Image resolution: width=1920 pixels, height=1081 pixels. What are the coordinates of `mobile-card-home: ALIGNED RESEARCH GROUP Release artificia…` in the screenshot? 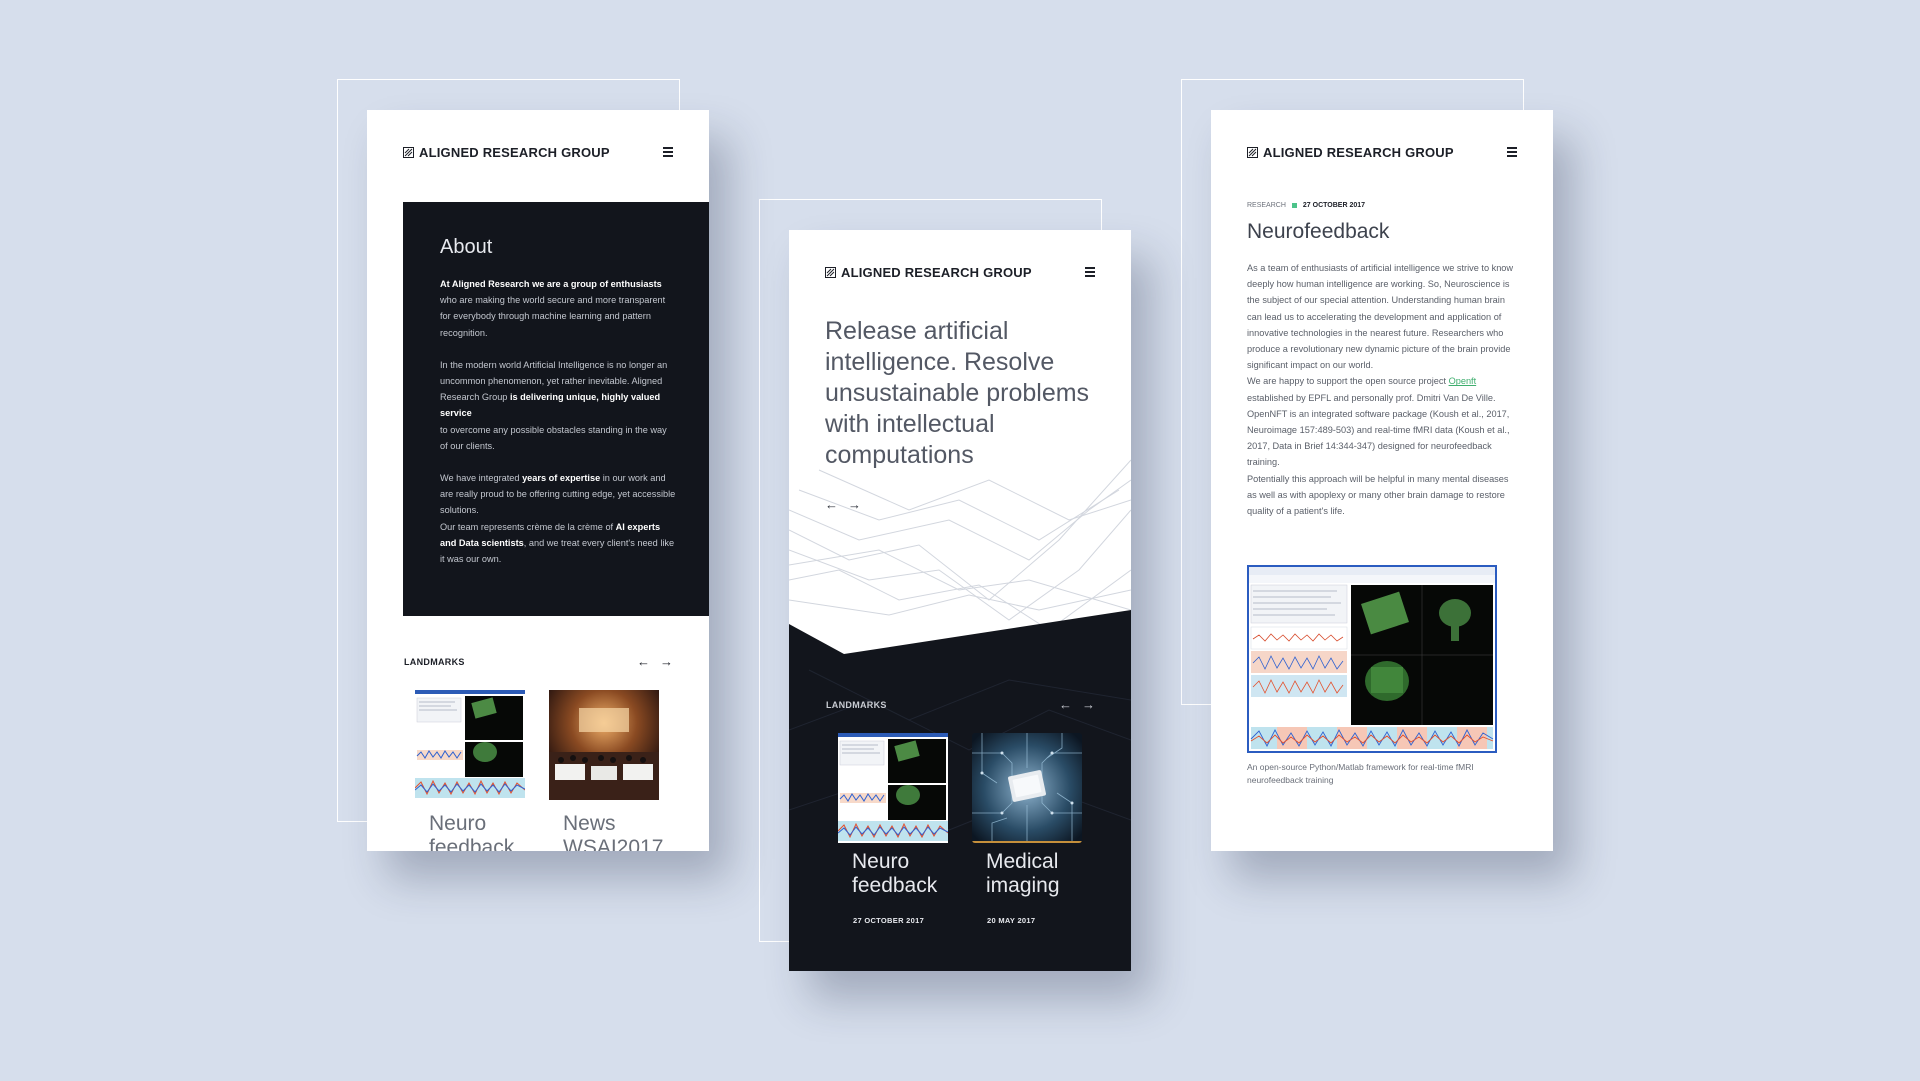 It's located at (960, 600).